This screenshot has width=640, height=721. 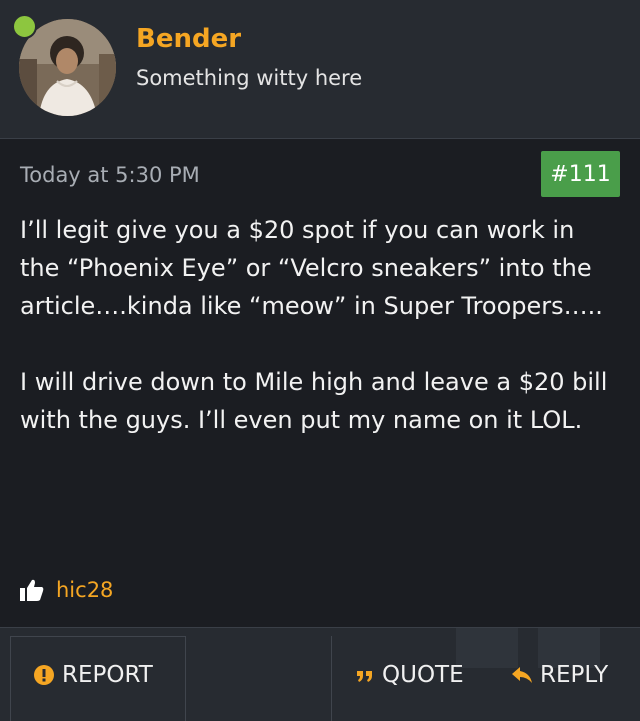 I want to click on username: Bender, so click(x=188, y=39).